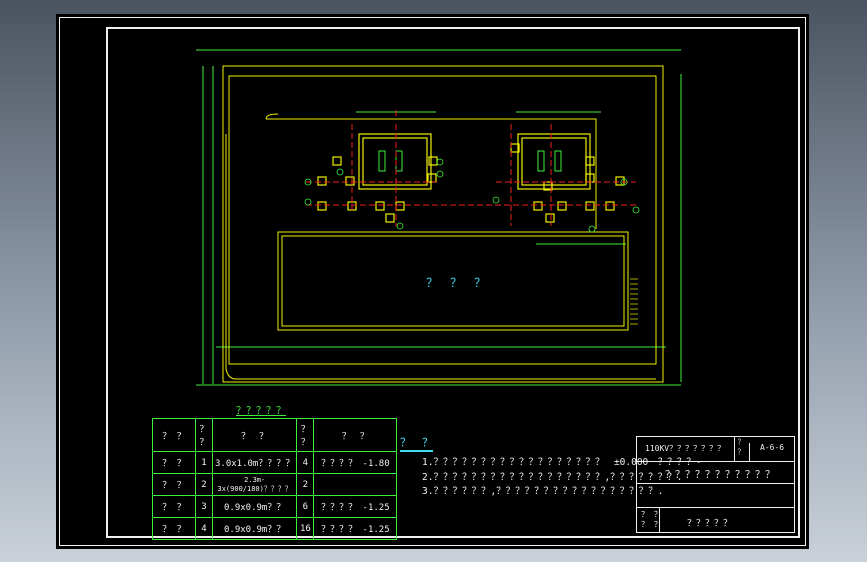 This screenshot has height=562, width=867. I want to click on row-number: 2, so click(204, 484).